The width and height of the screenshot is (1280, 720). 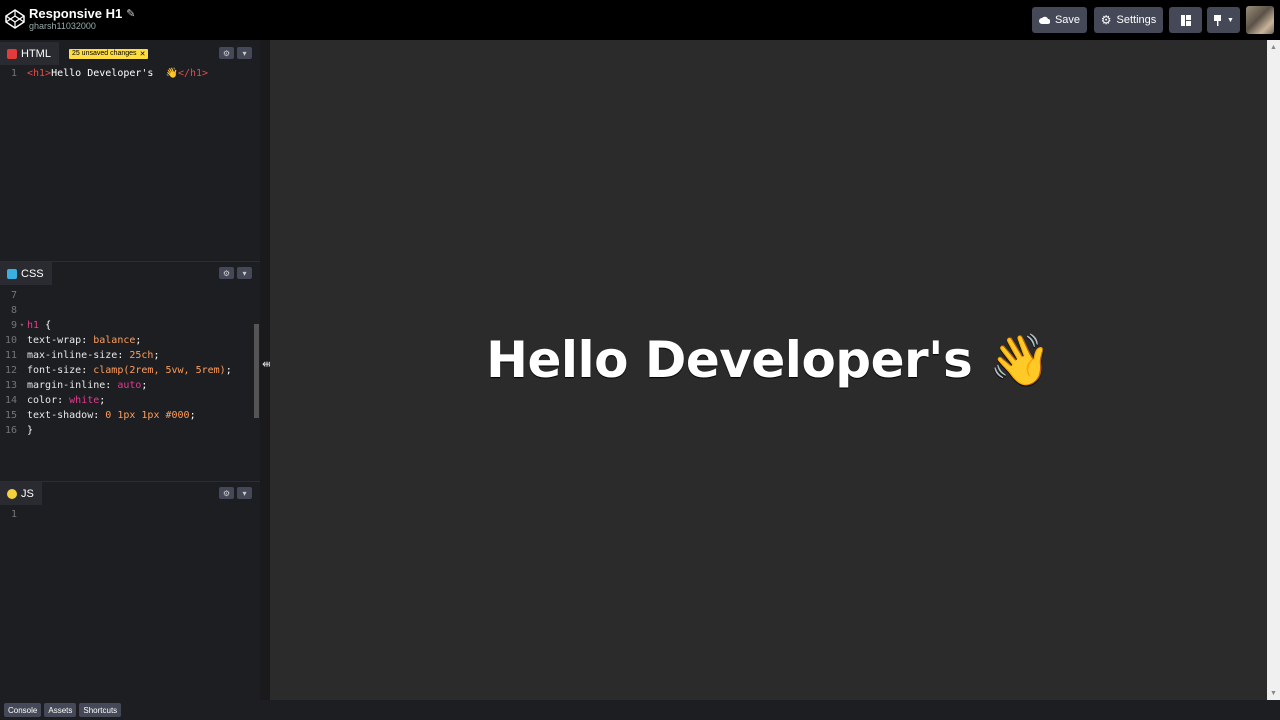 What do you see at coordinates (100, 710) in the screenshot?
I see `shortcuts-button: Shortcuts` at bounding box center [100, 710].